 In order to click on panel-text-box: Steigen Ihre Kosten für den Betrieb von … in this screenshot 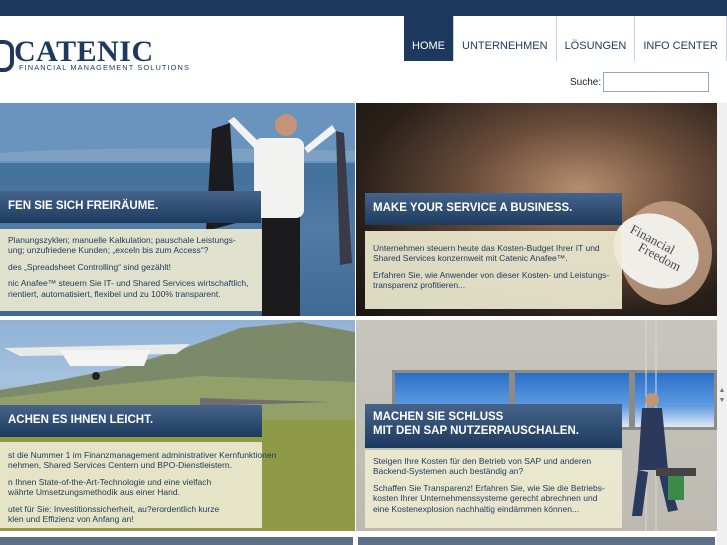, I will do `click(493, 489)`.